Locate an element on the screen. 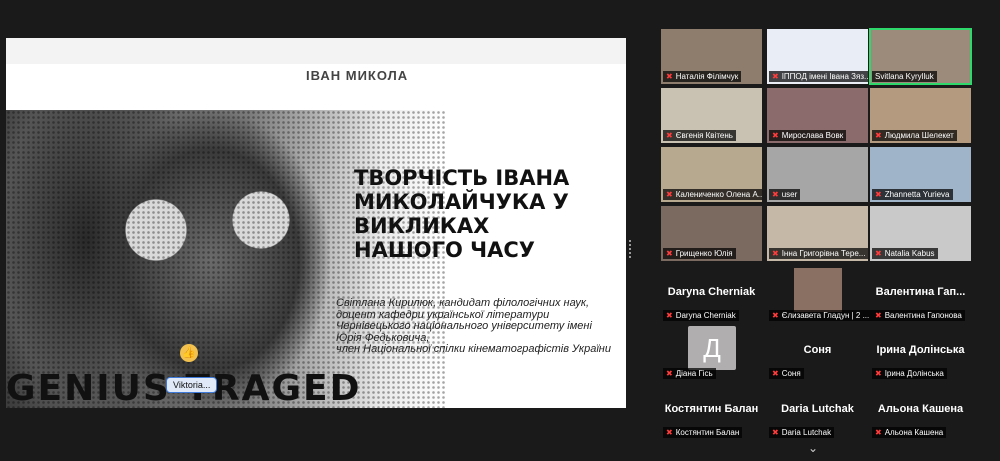 This screenshot has height=461, width=1000. participant-name-bar: ✖ Альона Кашена is located at coordinates (909, 432).